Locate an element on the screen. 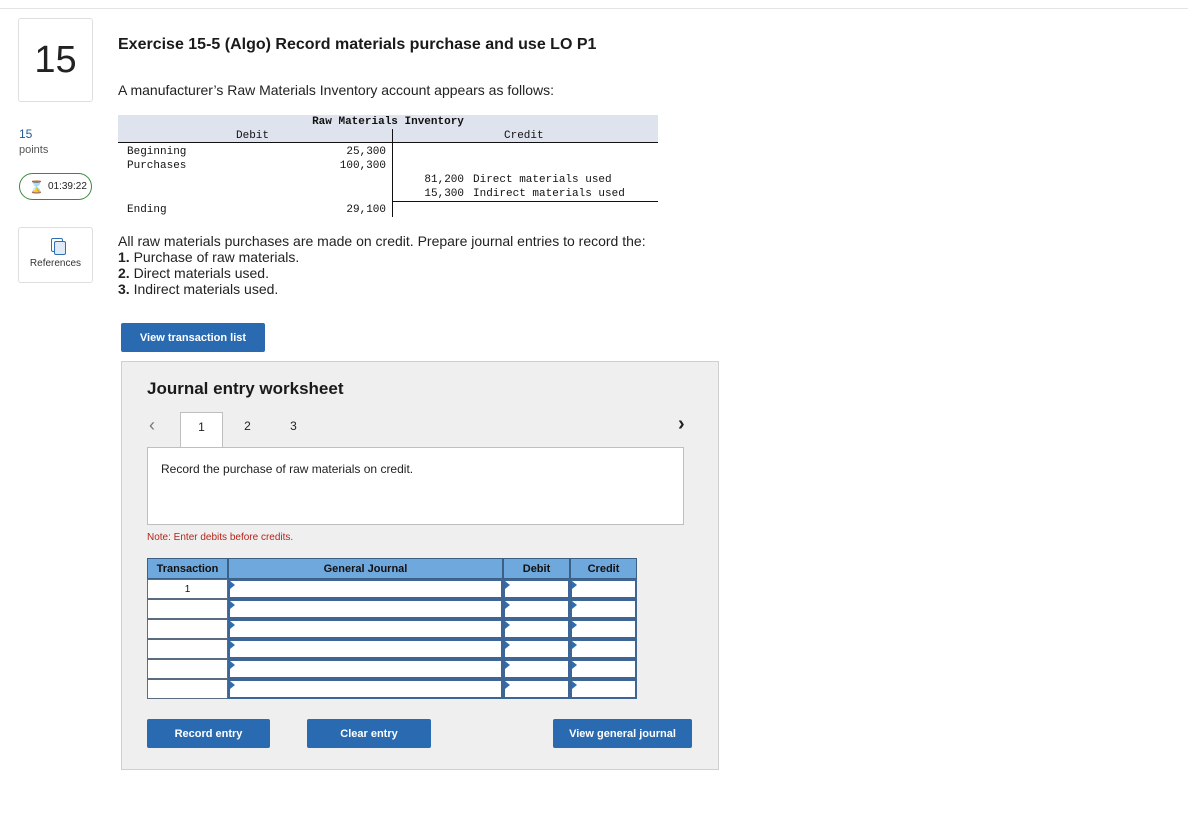  top-divider is located at coordinates (594, 8).